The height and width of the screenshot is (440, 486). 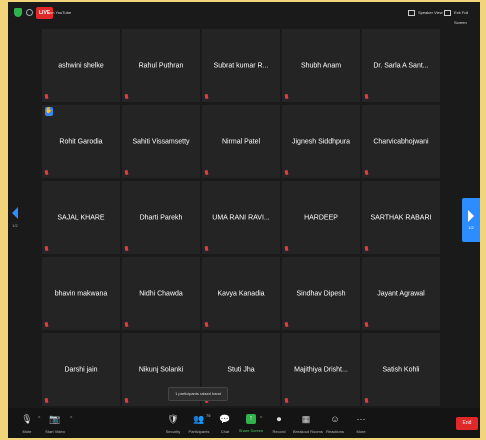 What do you see at coordinates (198, 394) in the screenshot?
I see `raised-hand-notification: 1 participants raised hand` at bounding box center [198, 394].